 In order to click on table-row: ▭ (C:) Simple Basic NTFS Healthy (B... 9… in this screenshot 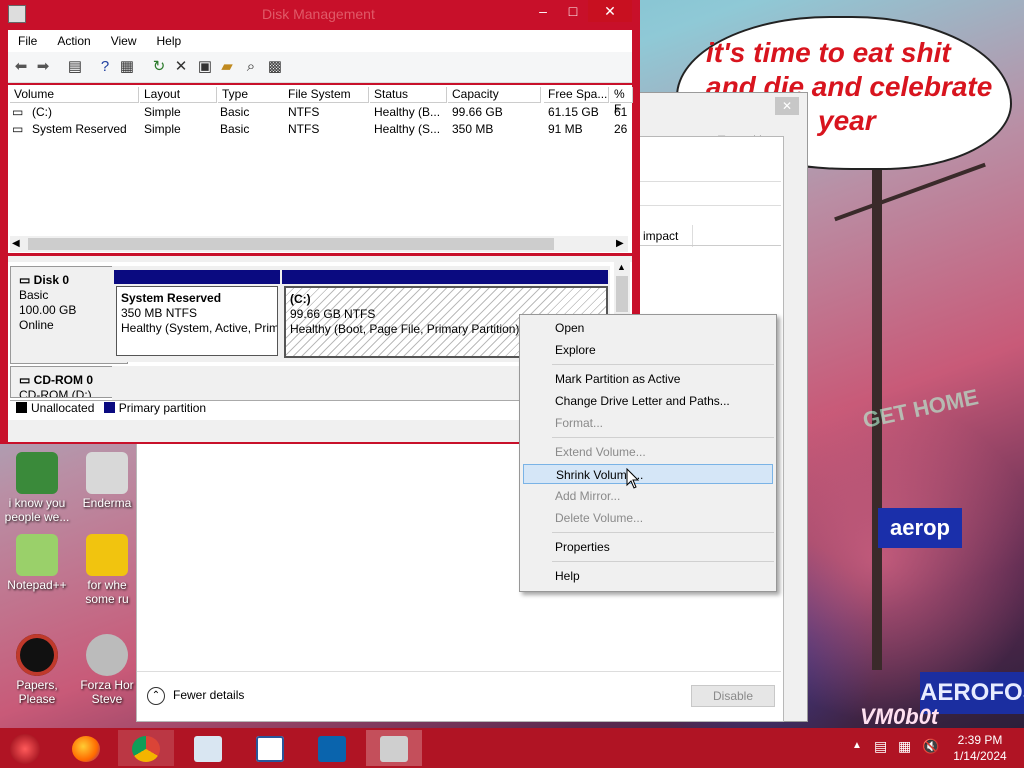, I will do `click(320, 112)`.